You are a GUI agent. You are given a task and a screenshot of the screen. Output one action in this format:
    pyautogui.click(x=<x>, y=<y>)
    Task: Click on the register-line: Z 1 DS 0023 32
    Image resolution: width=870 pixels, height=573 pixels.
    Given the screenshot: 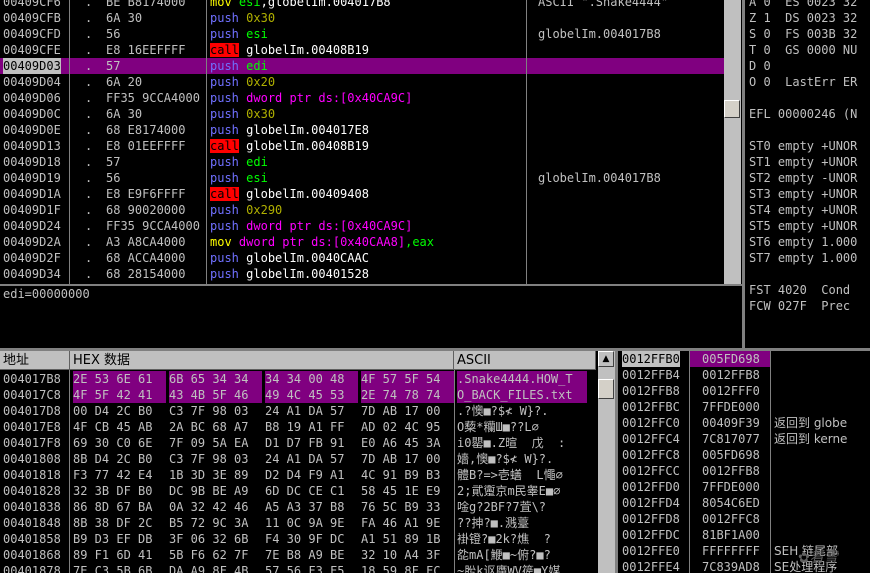 What is the action you would take?
    pyautogui.click(x=807, y=18)
    